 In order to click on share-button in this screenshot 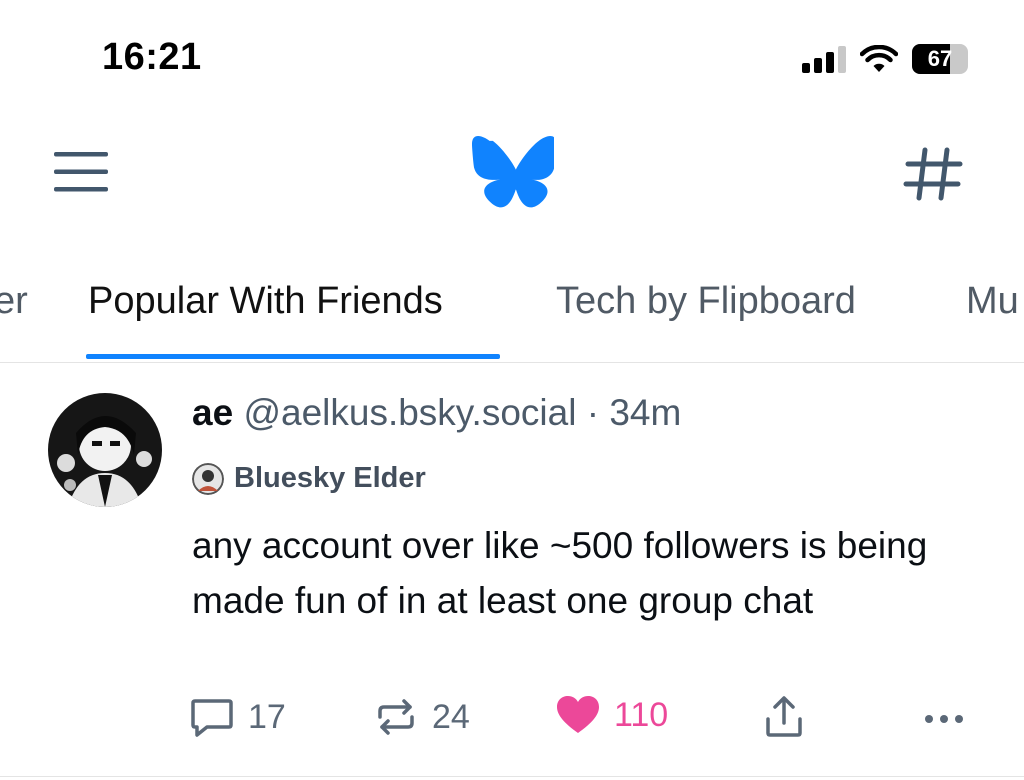, I will do `click(784, 717)`.